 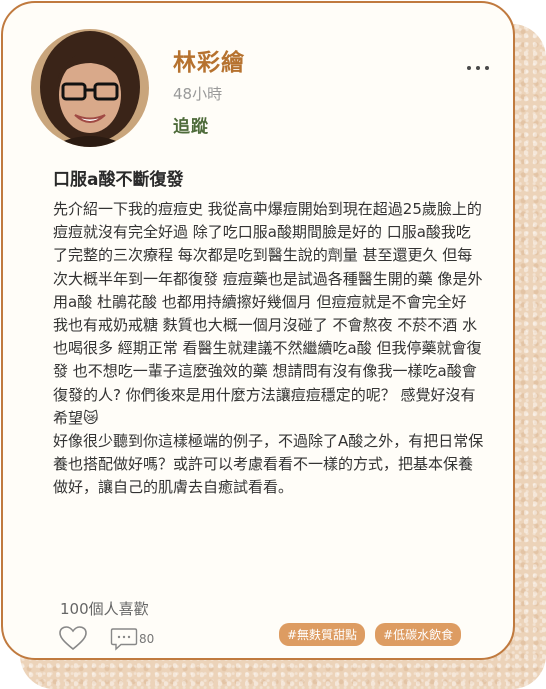 What do you see at coordinates (418, 634) in the screenshot?
I see `tag-low-carb-diet: #低碳水飲食` at bounding box center [418, 634].